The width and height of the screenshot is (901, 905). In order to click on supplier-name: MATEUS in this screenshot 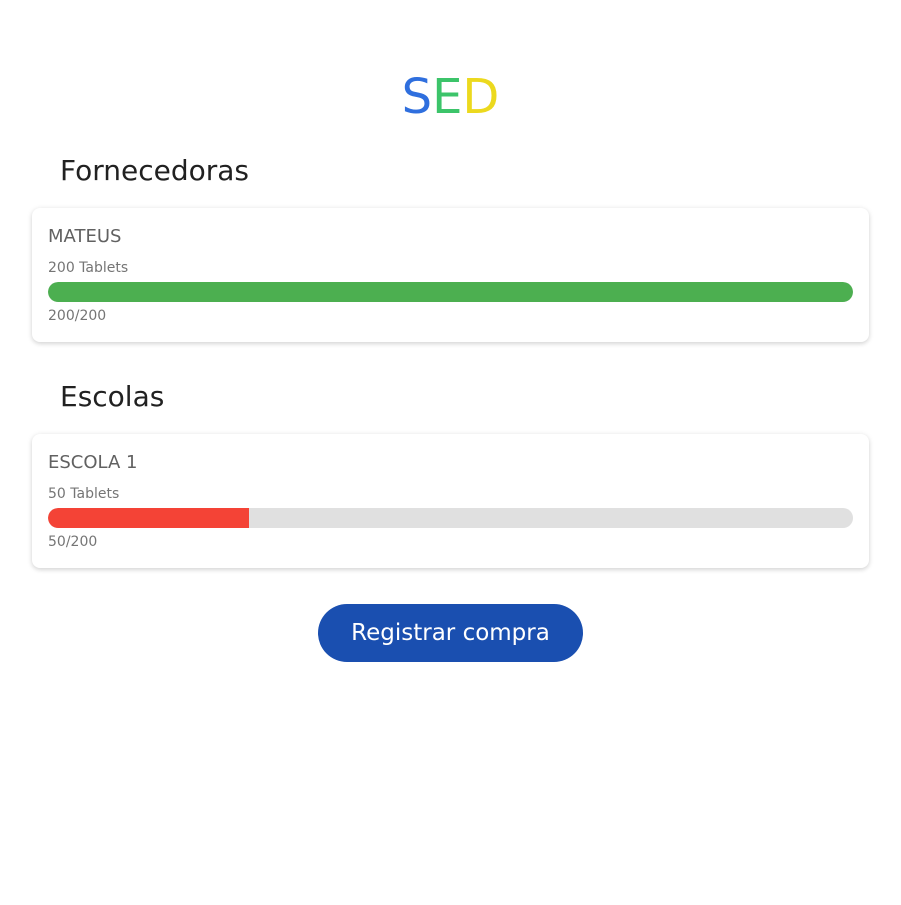, I will do `click(85, 236)`.